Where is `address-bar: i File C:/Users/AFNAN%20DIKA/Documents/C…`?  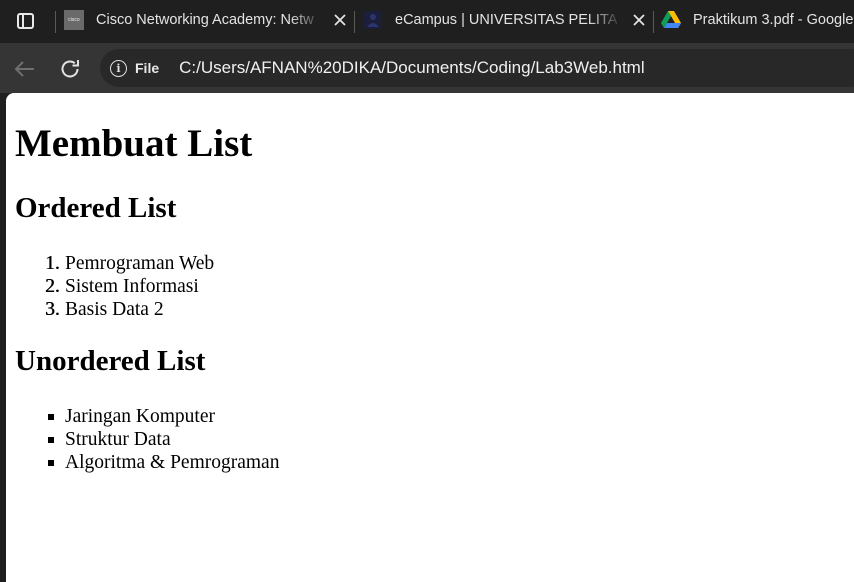
address-bar: i File C:/Users/AFNAN%20DIKA/Documents/C… is located at coordinates (477, 68).